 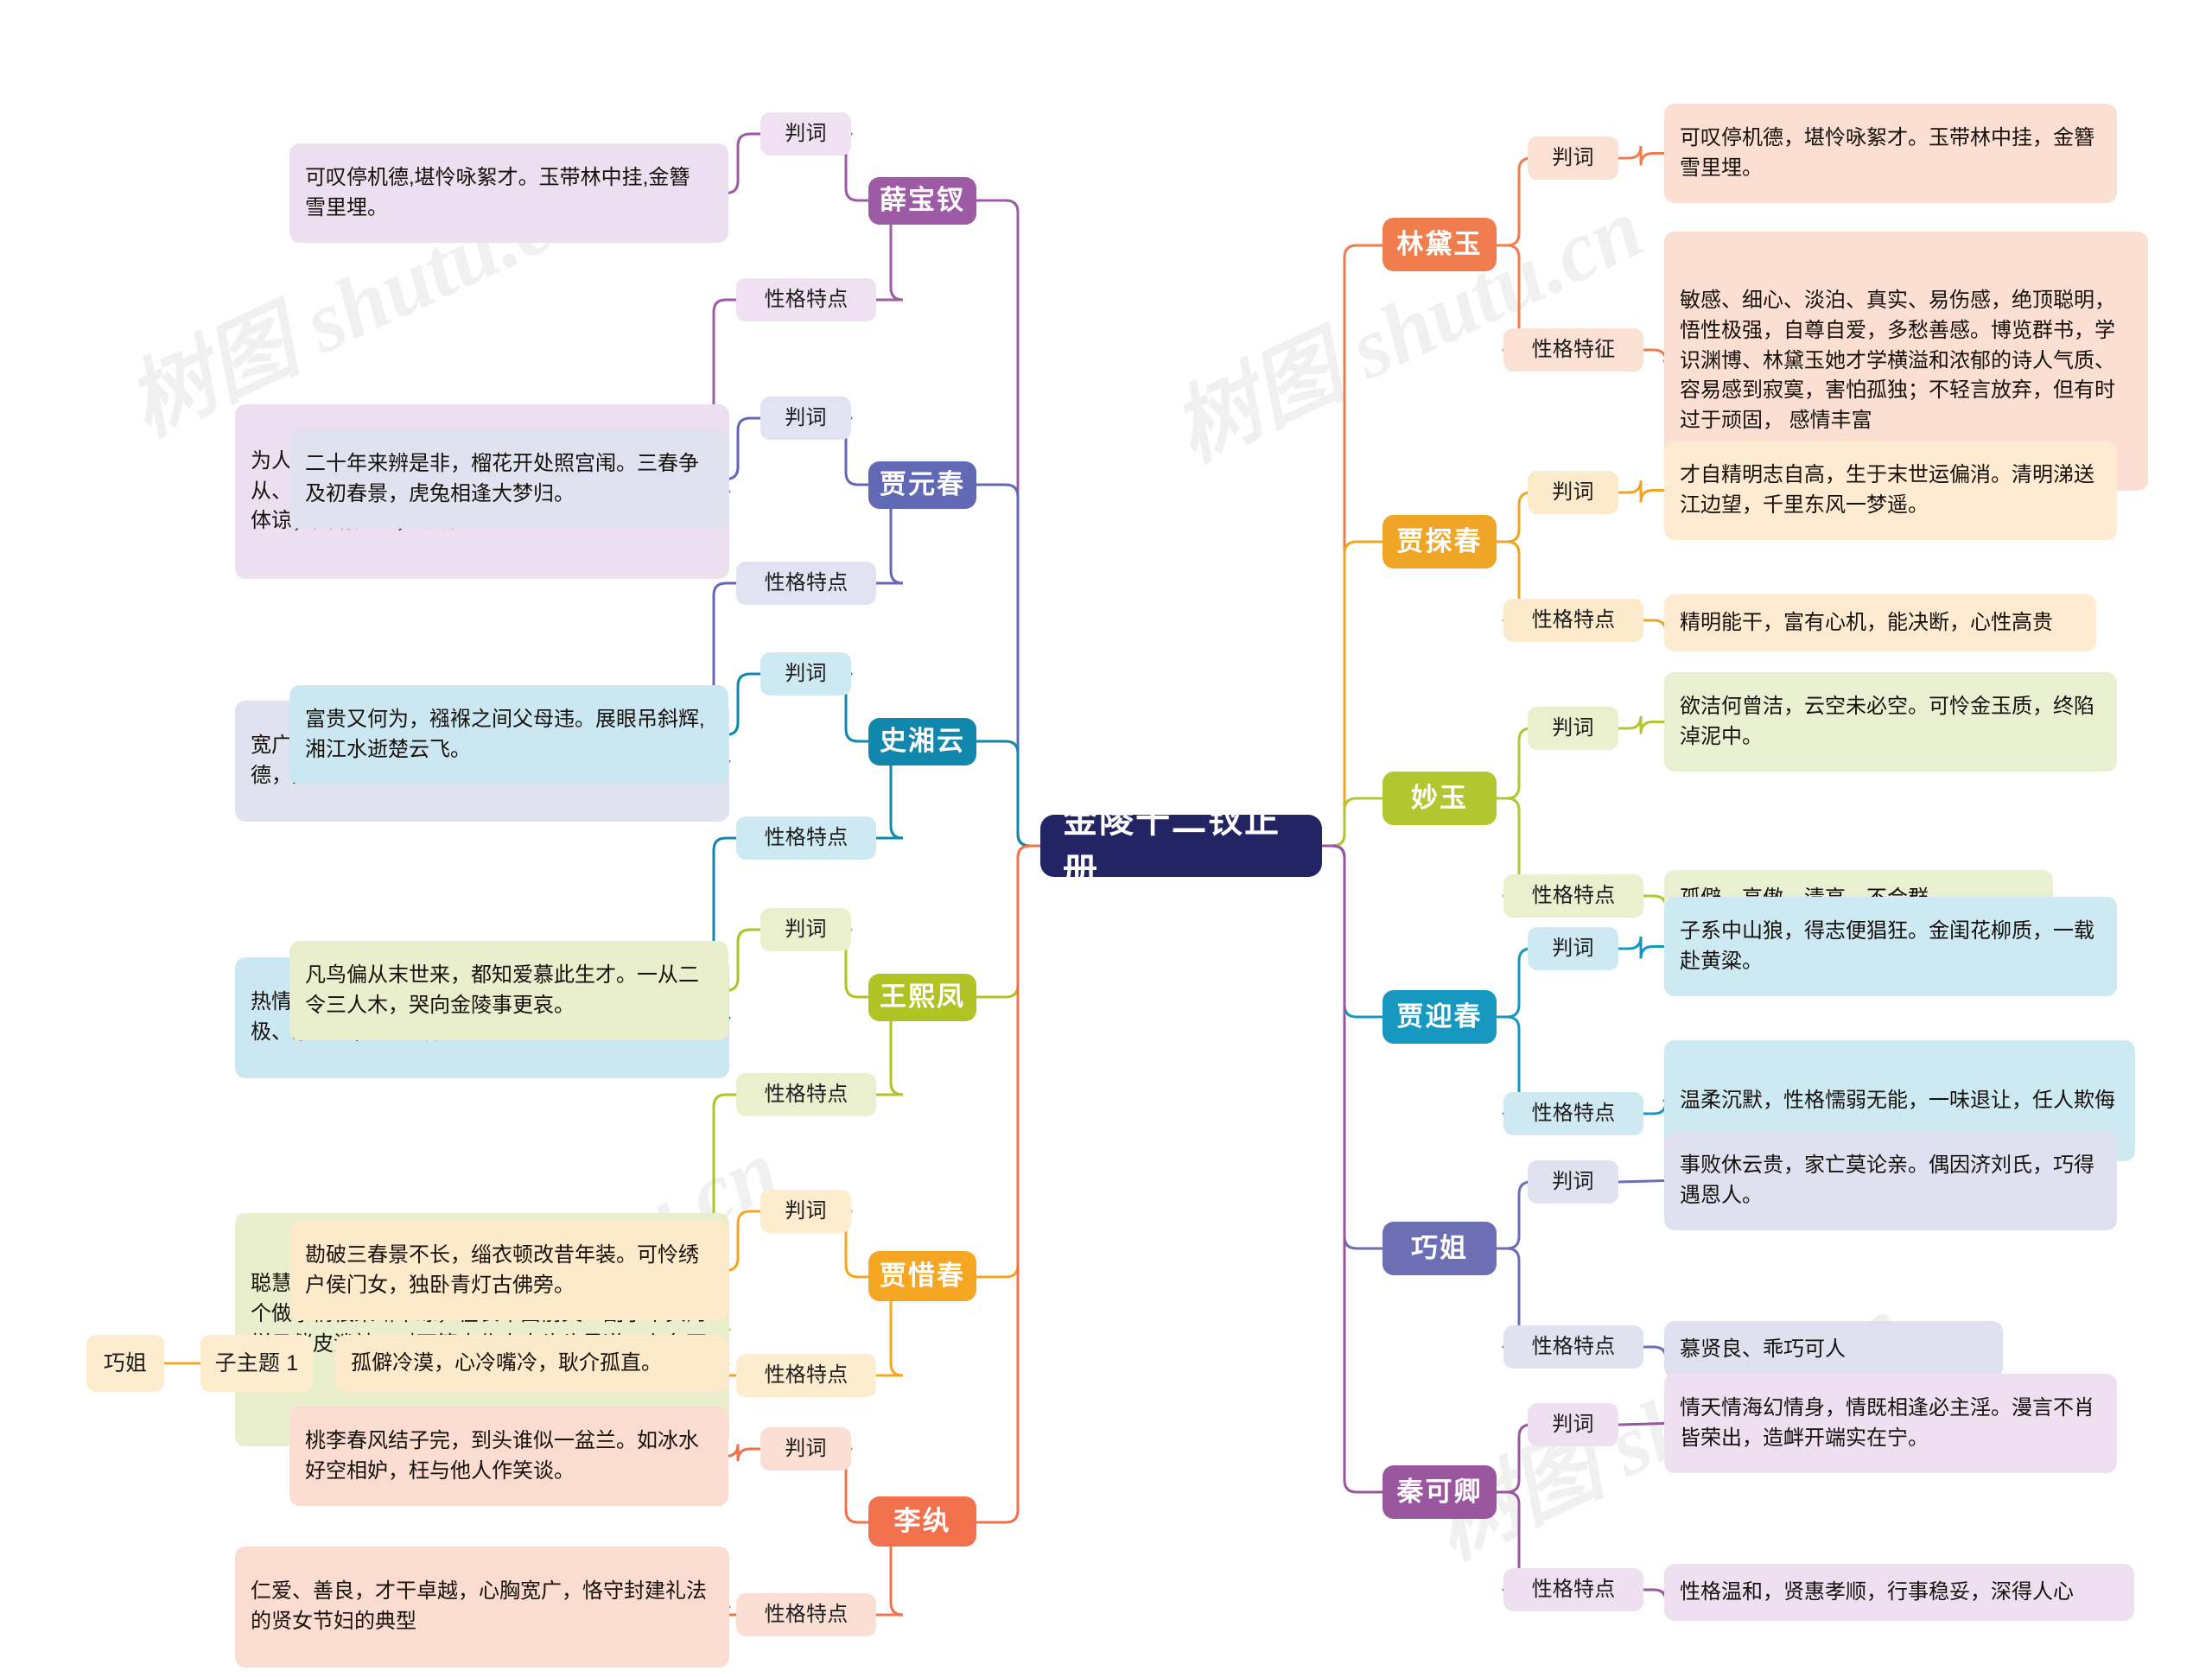 I want to click on branch-5-item-0-label: 判词, so click(x=805, y=1449).